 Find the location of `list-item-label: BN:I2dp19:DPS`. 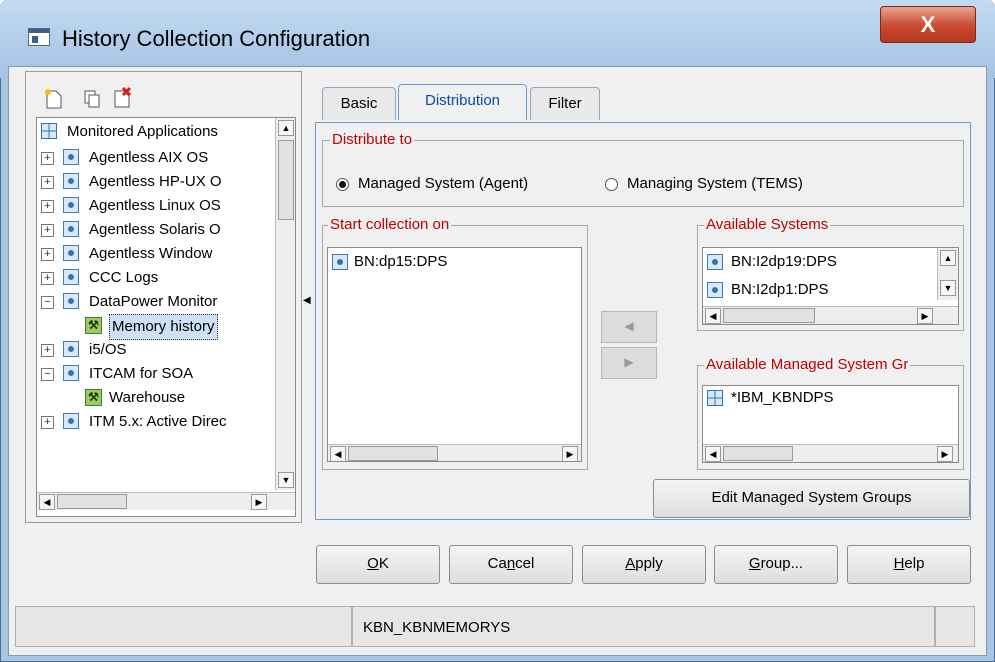

list-item-label: BN:I2dp19:DPS is located at coordinates (784, 261).